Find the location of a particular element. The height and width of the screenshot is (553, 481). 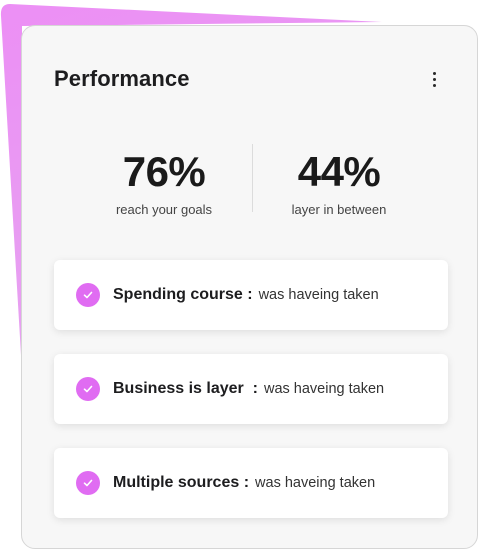

stat-layer: 44% layer in between is located at coordinates (339, 182).